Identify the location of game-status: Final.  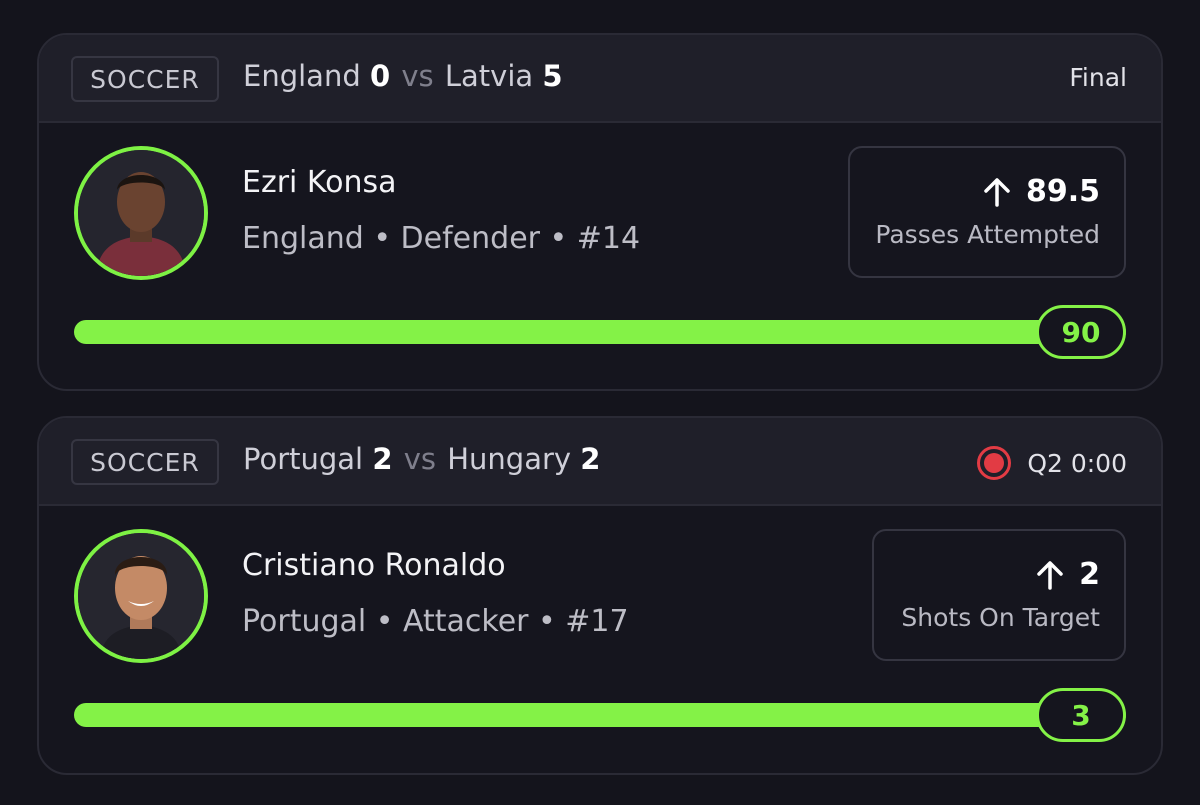
(1098, 77).